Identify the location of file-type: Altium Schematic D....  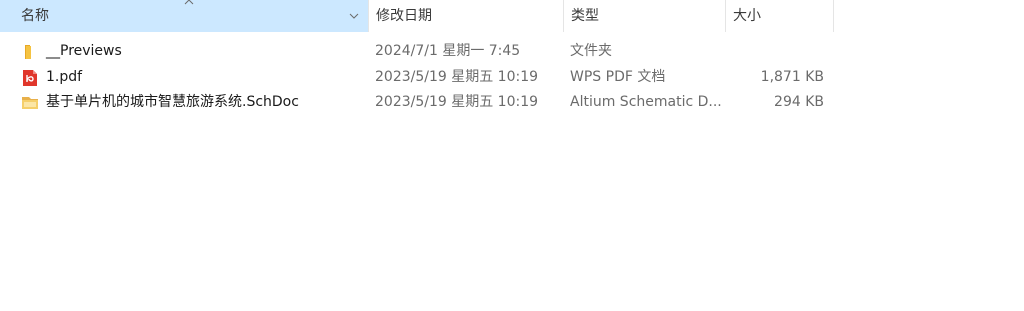
(646, 102).